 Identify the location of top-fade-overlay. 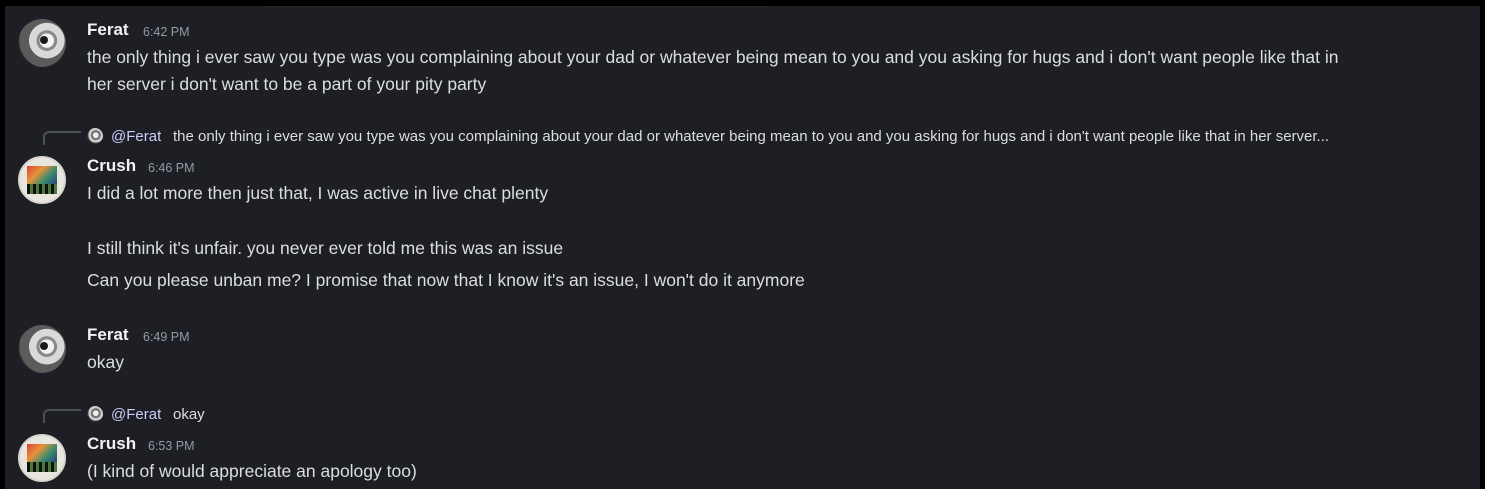
(517, 7).